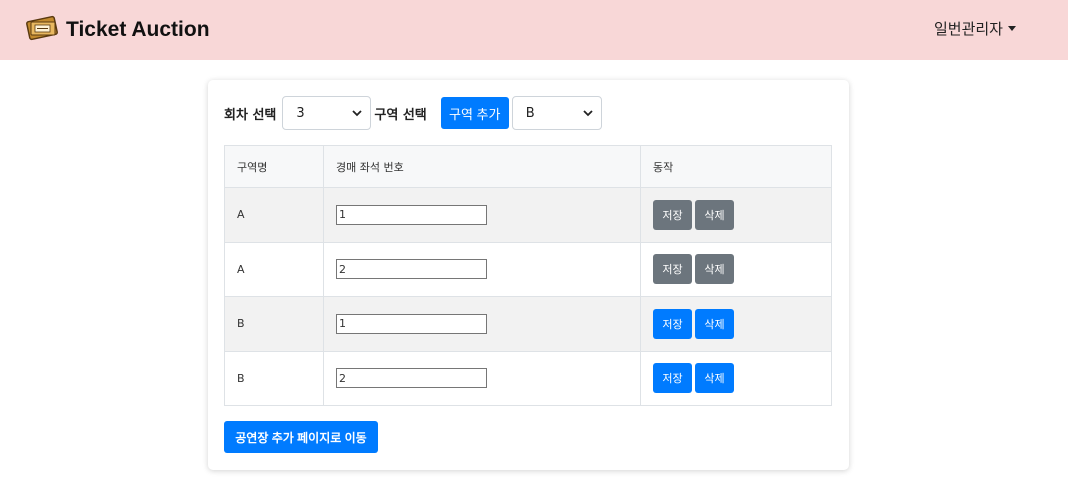 Image resolution: width=1068 pixels, height=496 pixels. I want to click on navbar: Ticket Auction 일번관리자, so click(534, 30).